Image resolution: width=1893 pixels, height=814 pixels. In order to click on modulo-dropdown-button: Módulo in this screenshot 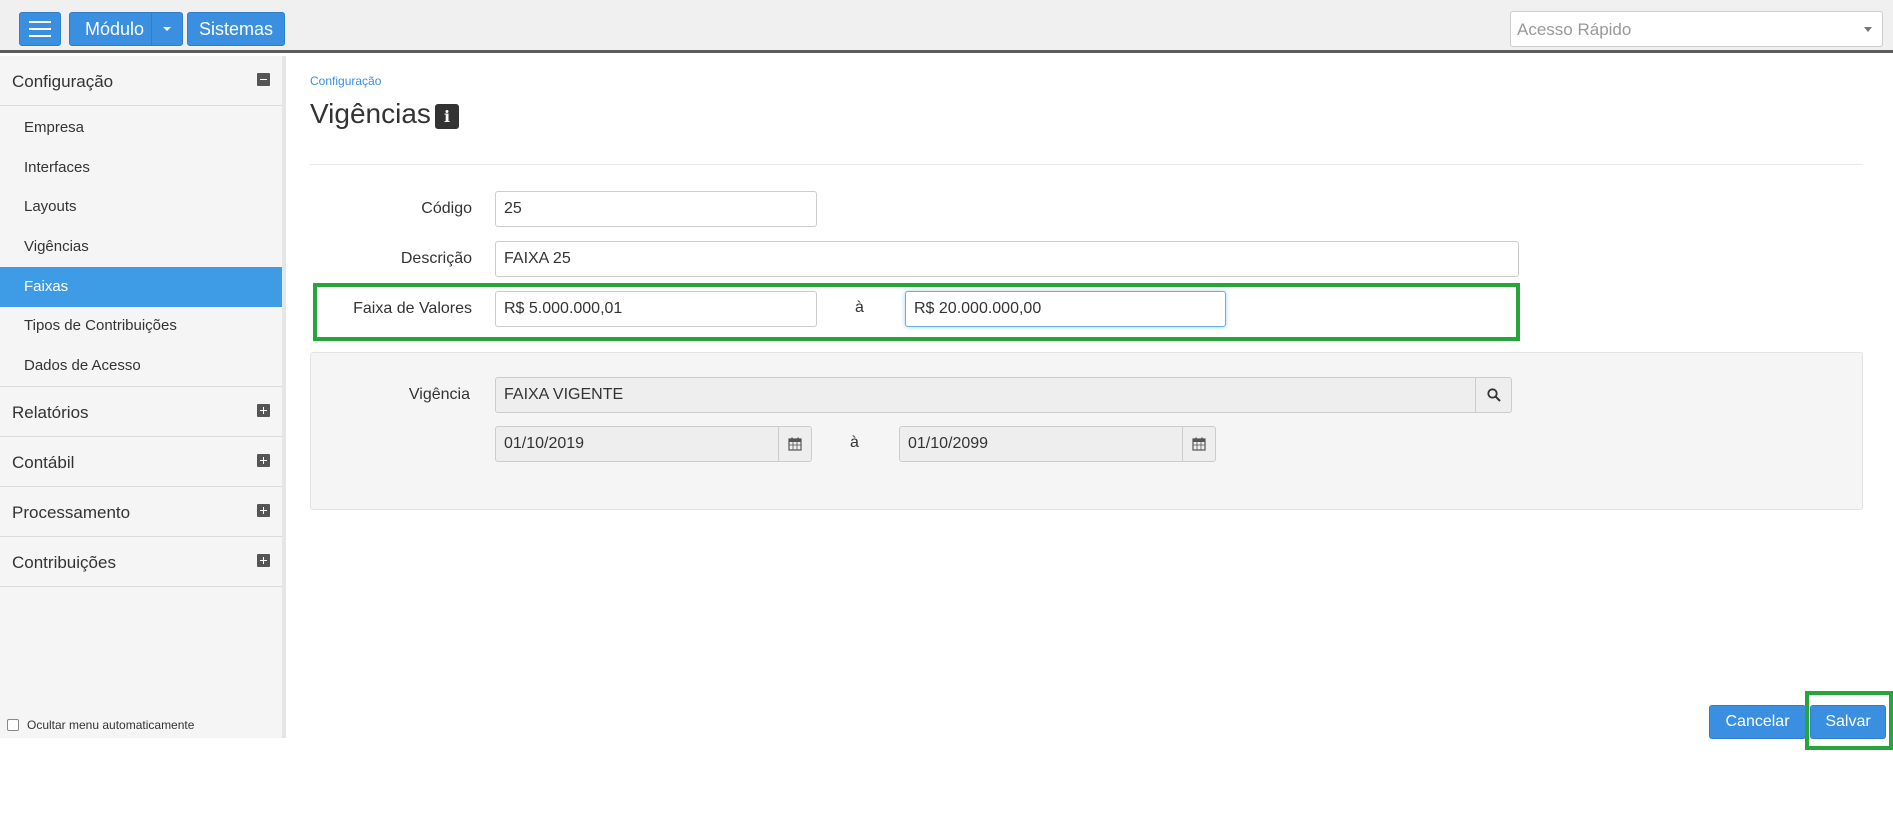, I will do `click(126, 29)`.